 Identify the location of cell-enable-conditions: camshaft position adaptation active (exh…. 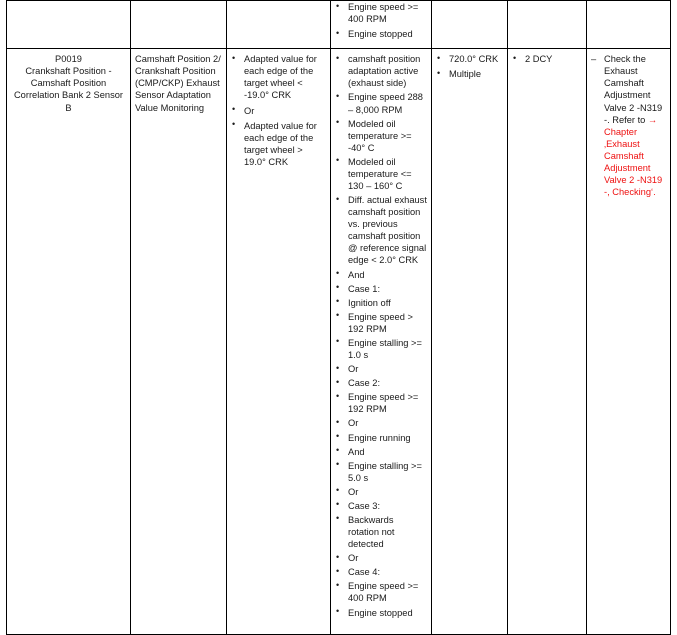
(381, 341).